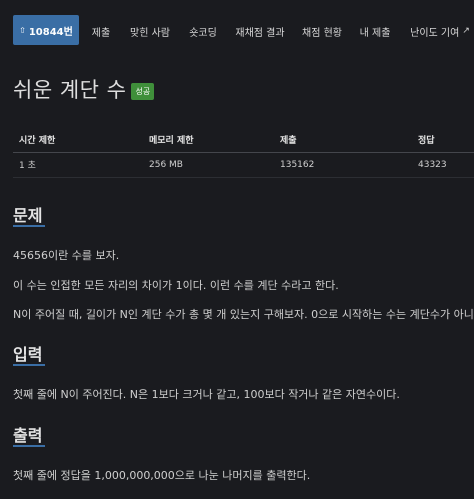  What do you see at coordinates (443, 140) in the screenshot?
I see `header-accepted: 정답` at bounding box center [443, 140].